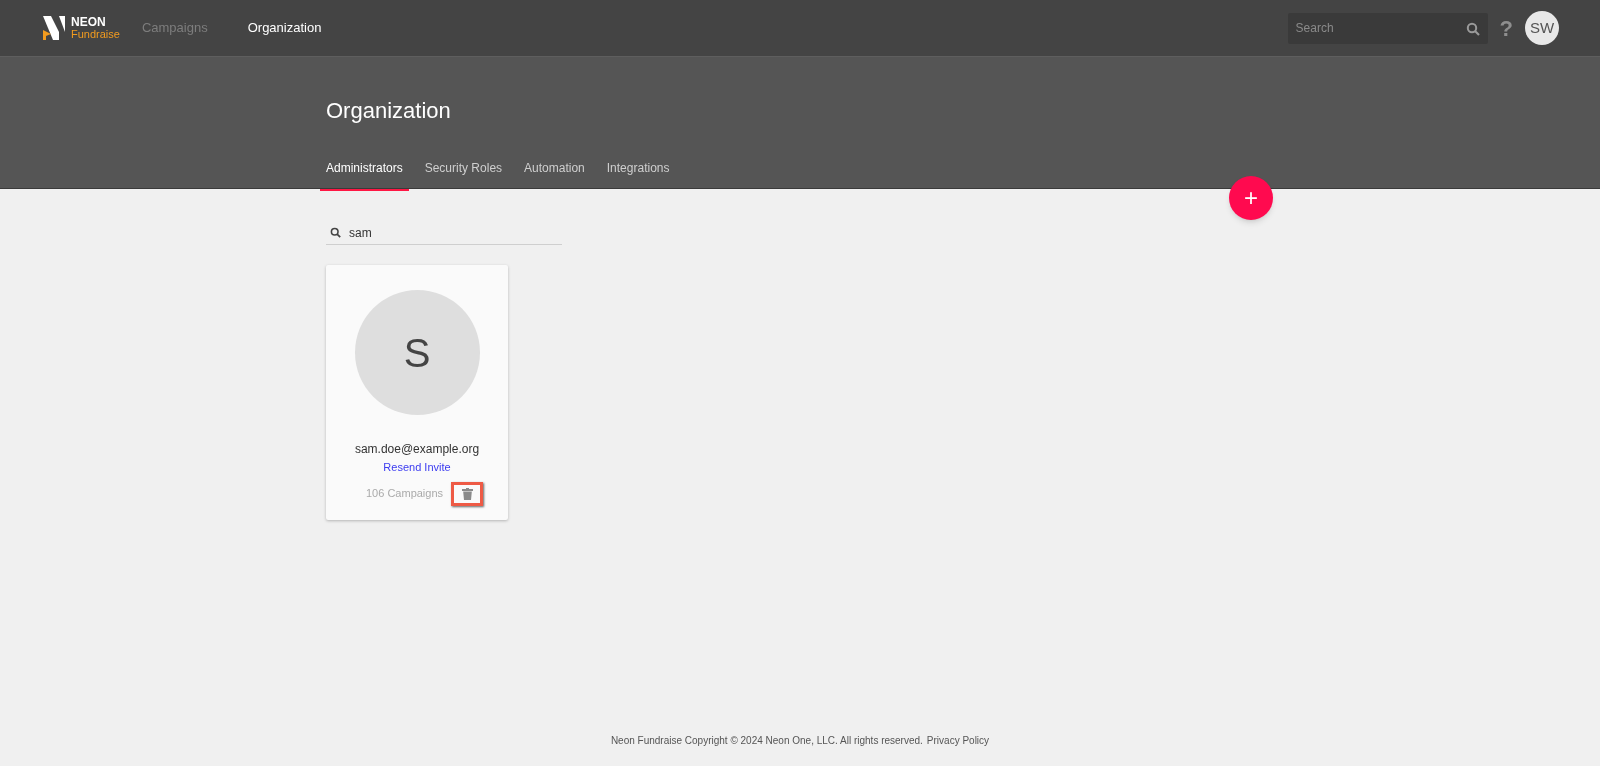  What do you see at coordinates (417, 467) in the screenshot?
I see `resend-invite-link: Resend Invite` at bounding box center [417, 467].